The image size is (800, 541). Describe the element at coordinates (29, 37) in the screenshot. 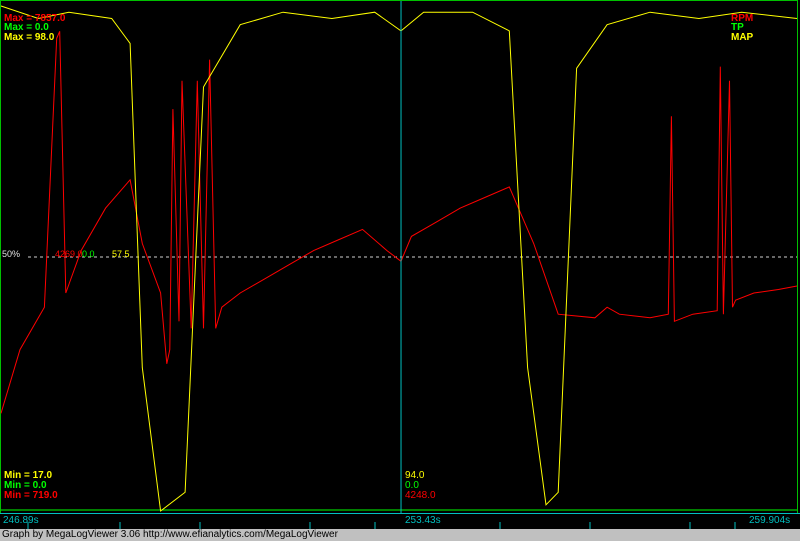

I see `map-max-label: Max = 98.0` at that location.